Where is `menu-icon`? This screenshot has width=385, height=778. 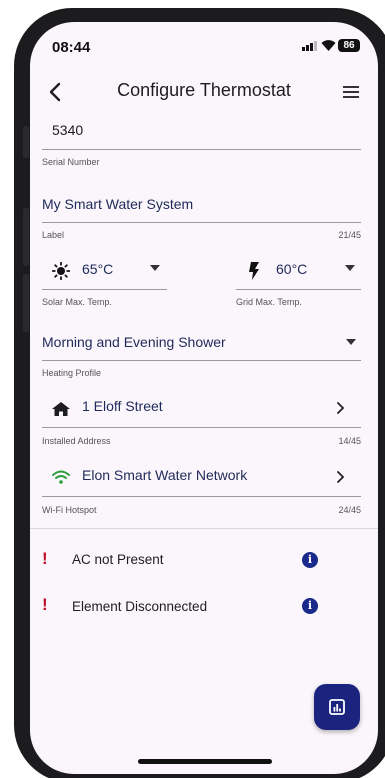
menu-icon is located at coordinates (352, 92).